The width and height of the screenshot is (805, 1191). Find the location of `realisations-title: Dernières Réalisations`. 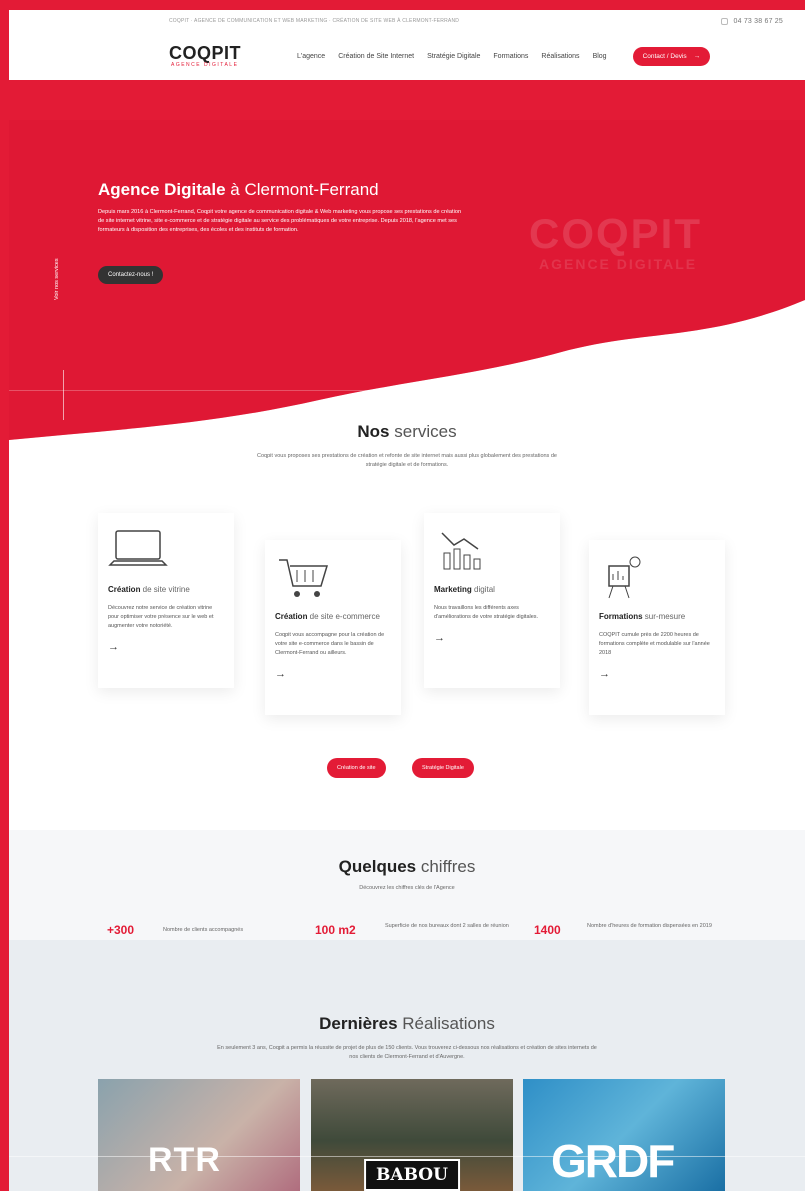

realisations-title: Dernières Réalisations is located at coordinates (407, 1024).